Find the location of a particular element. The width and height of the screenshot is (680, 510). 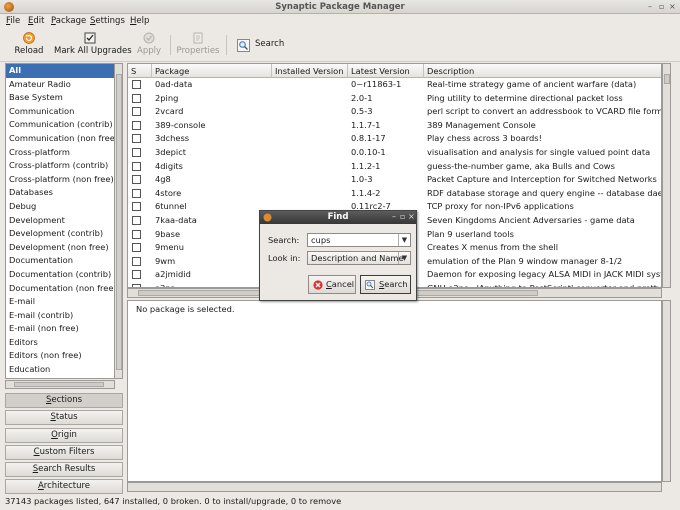

menu-settings: Settings is located at coordinates (107, 21).